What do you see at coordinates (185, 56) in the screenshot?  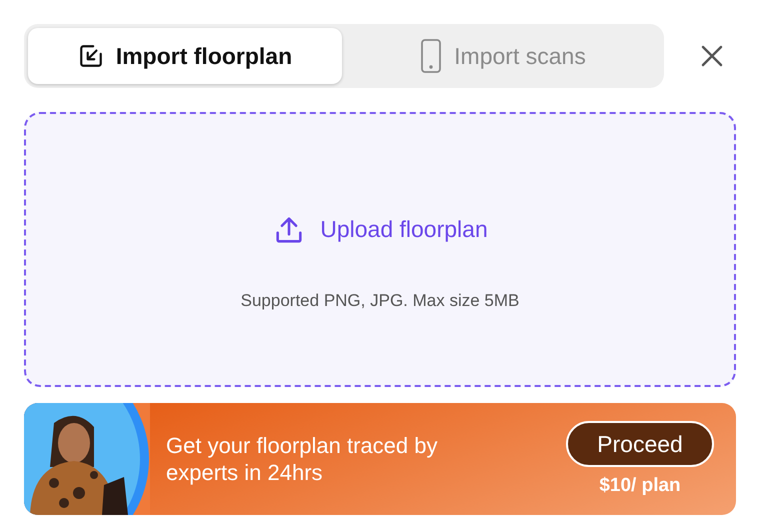 I see `tab: Import floorplan` at bounding box center [185, 56].